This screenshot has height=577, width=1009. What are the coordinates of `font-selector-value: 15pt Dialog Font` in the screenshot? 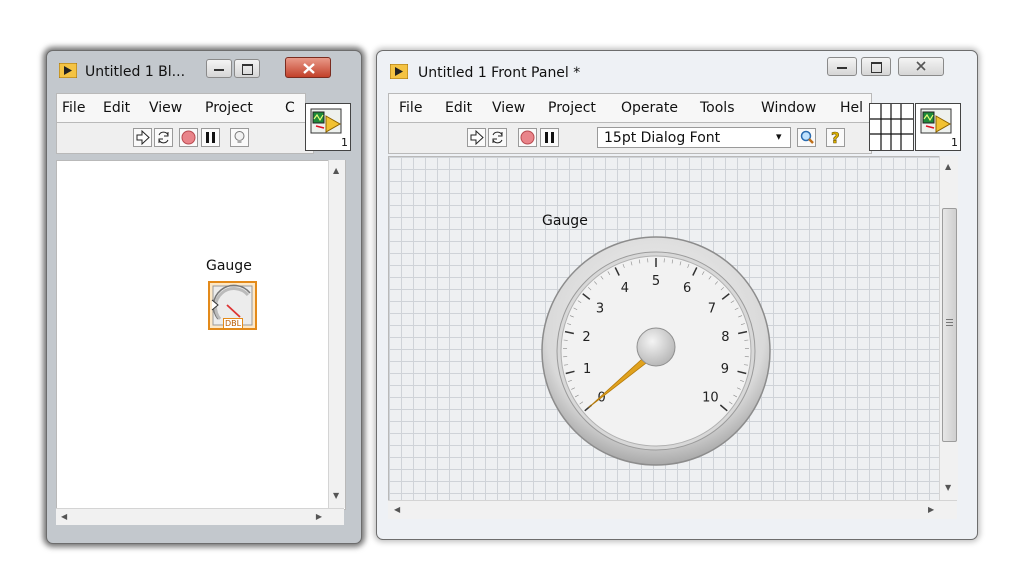 It's located at (662, 138).